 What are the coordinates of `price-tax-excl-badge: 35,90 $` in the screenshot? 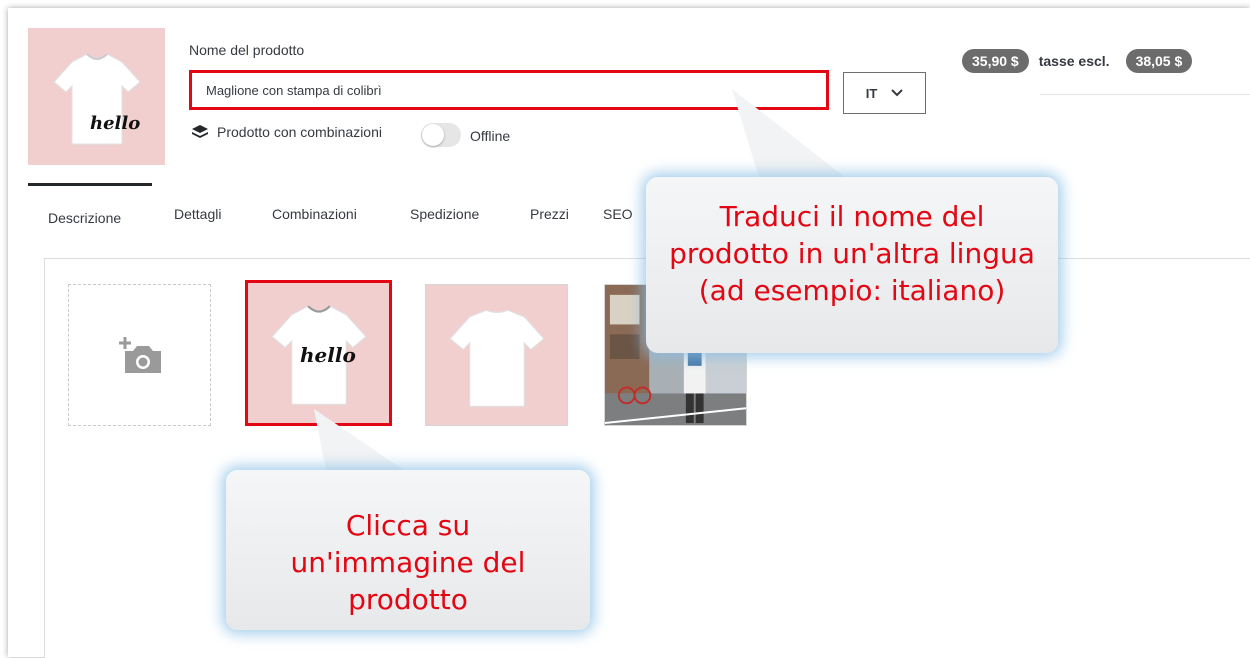 It's located at (995, 61).